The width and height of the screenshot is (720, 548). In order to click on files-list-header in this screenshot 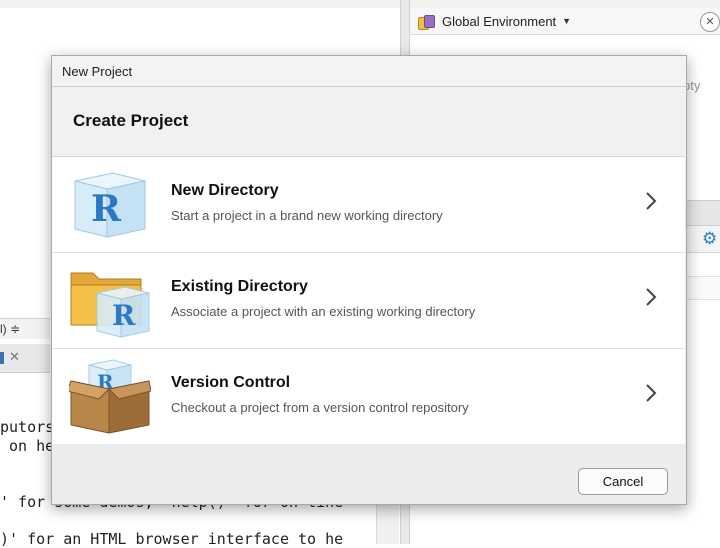, I will do `click(702, 288)`.